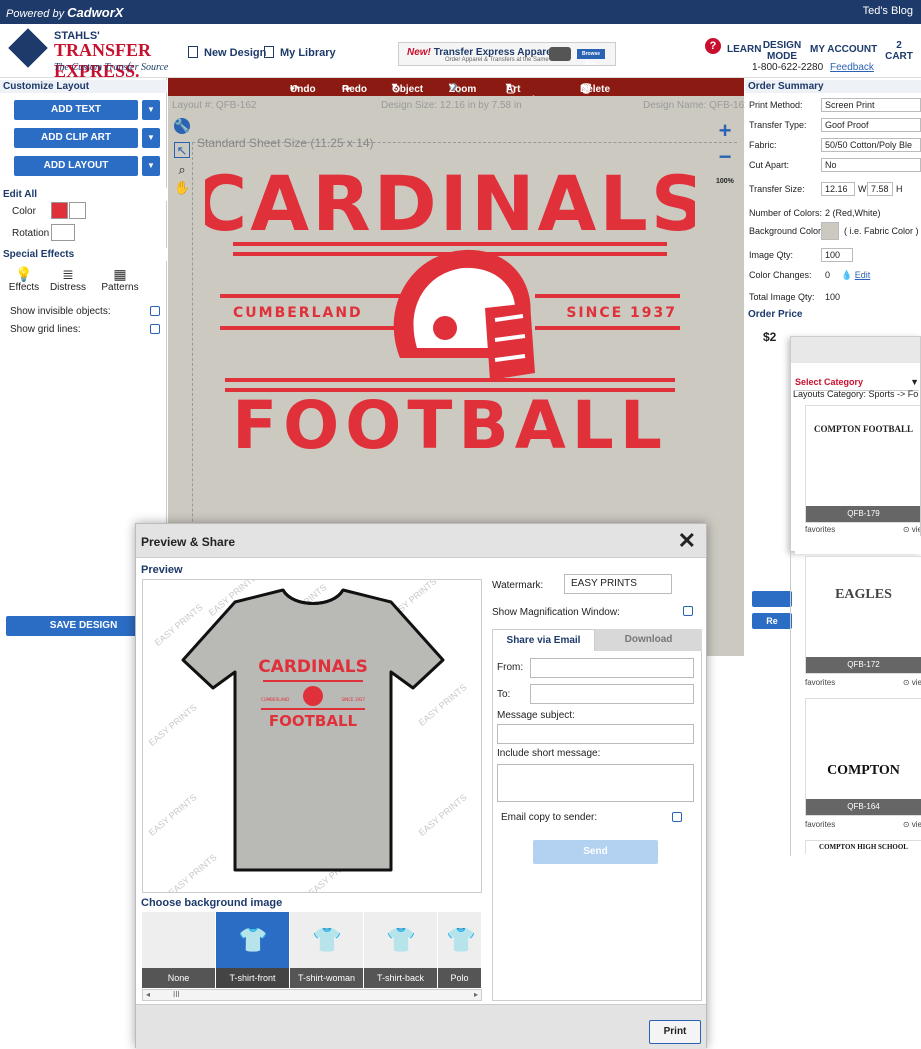  Describe the element at coordinates (888, 11) in the screenshot. I see `user-blog-link: Ted's Blog` at that location.